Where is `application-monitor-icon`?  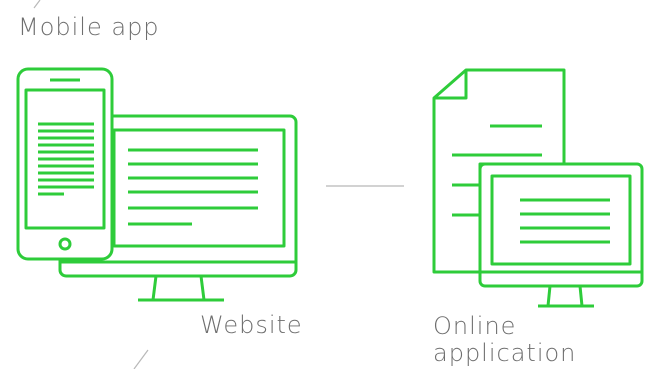
application-monitor-icon is located at coordinates (561, 235).